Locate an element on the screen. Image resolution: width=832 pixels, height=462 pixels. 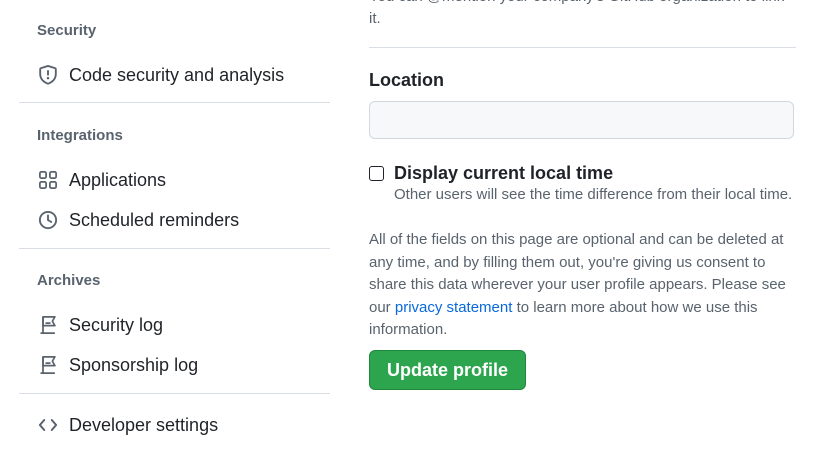
location-label: Location is located at coordinates (406, 80).